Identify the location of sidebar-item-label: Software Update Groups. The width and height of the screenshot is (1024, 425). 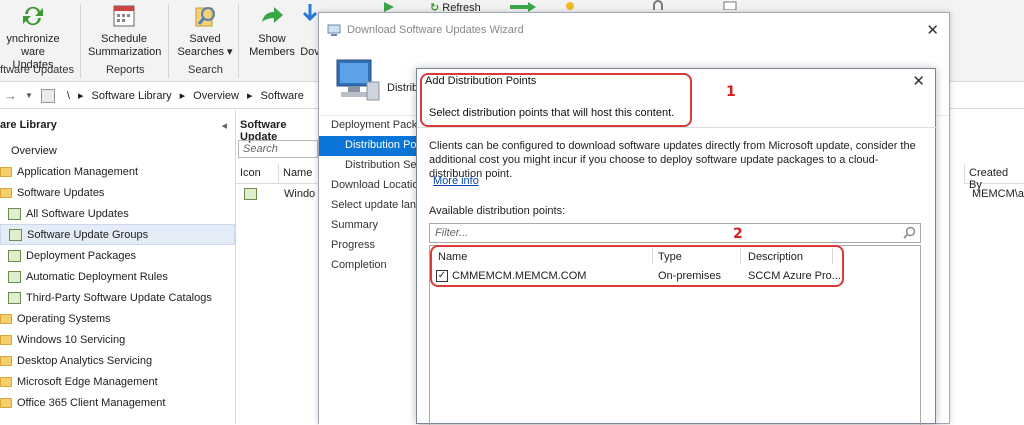
(88, 234).